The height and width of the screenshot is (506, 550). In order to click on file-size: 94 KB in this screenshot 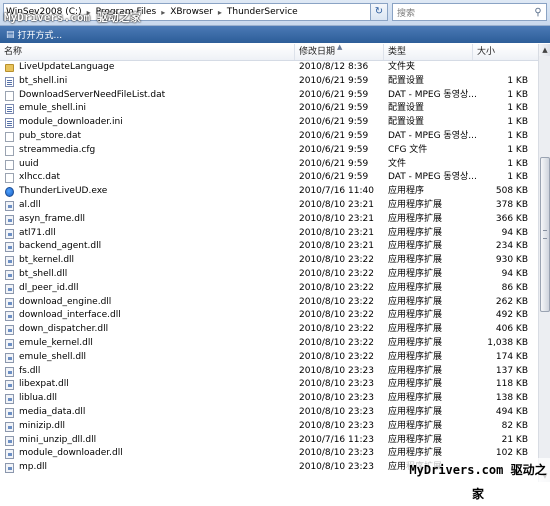, I will do `click(514, 274)`.